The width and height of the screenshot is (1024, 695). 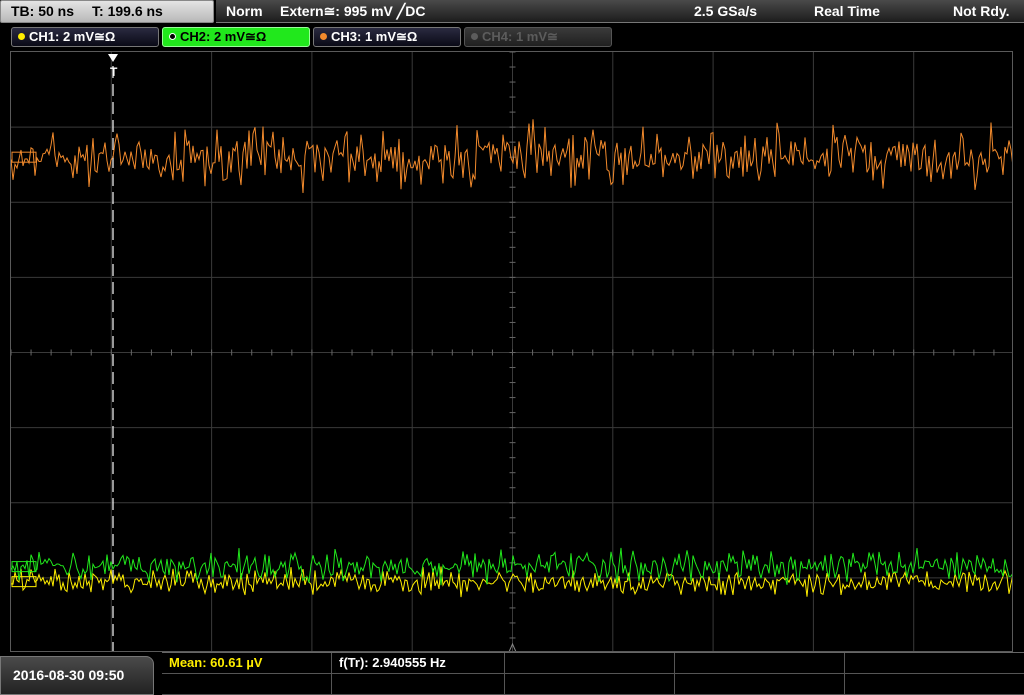 I want to click on datetime-display: 2016-08-30 09:50, so click(x=77, y=675).